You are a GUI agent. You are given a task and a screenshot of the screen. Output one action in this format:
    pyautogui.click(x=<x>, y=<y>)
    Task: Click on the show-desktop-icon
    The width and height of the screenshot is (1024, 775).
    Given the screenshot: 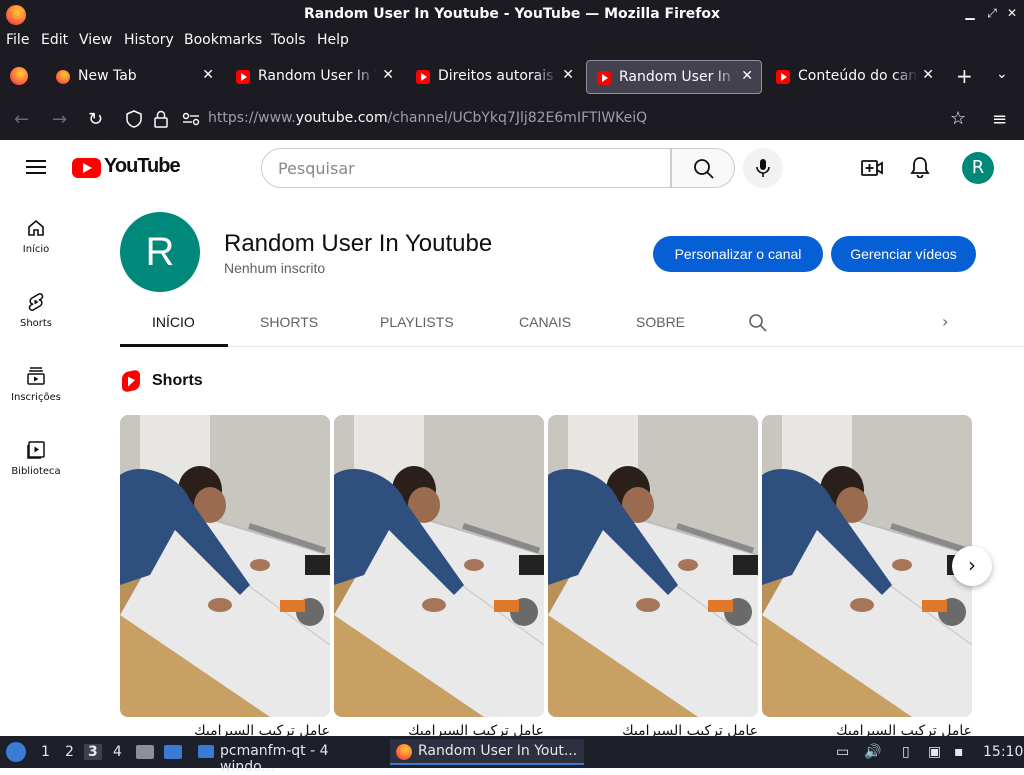 What is the action you would take?
    pyautogui.click(x=173, y=752)
    